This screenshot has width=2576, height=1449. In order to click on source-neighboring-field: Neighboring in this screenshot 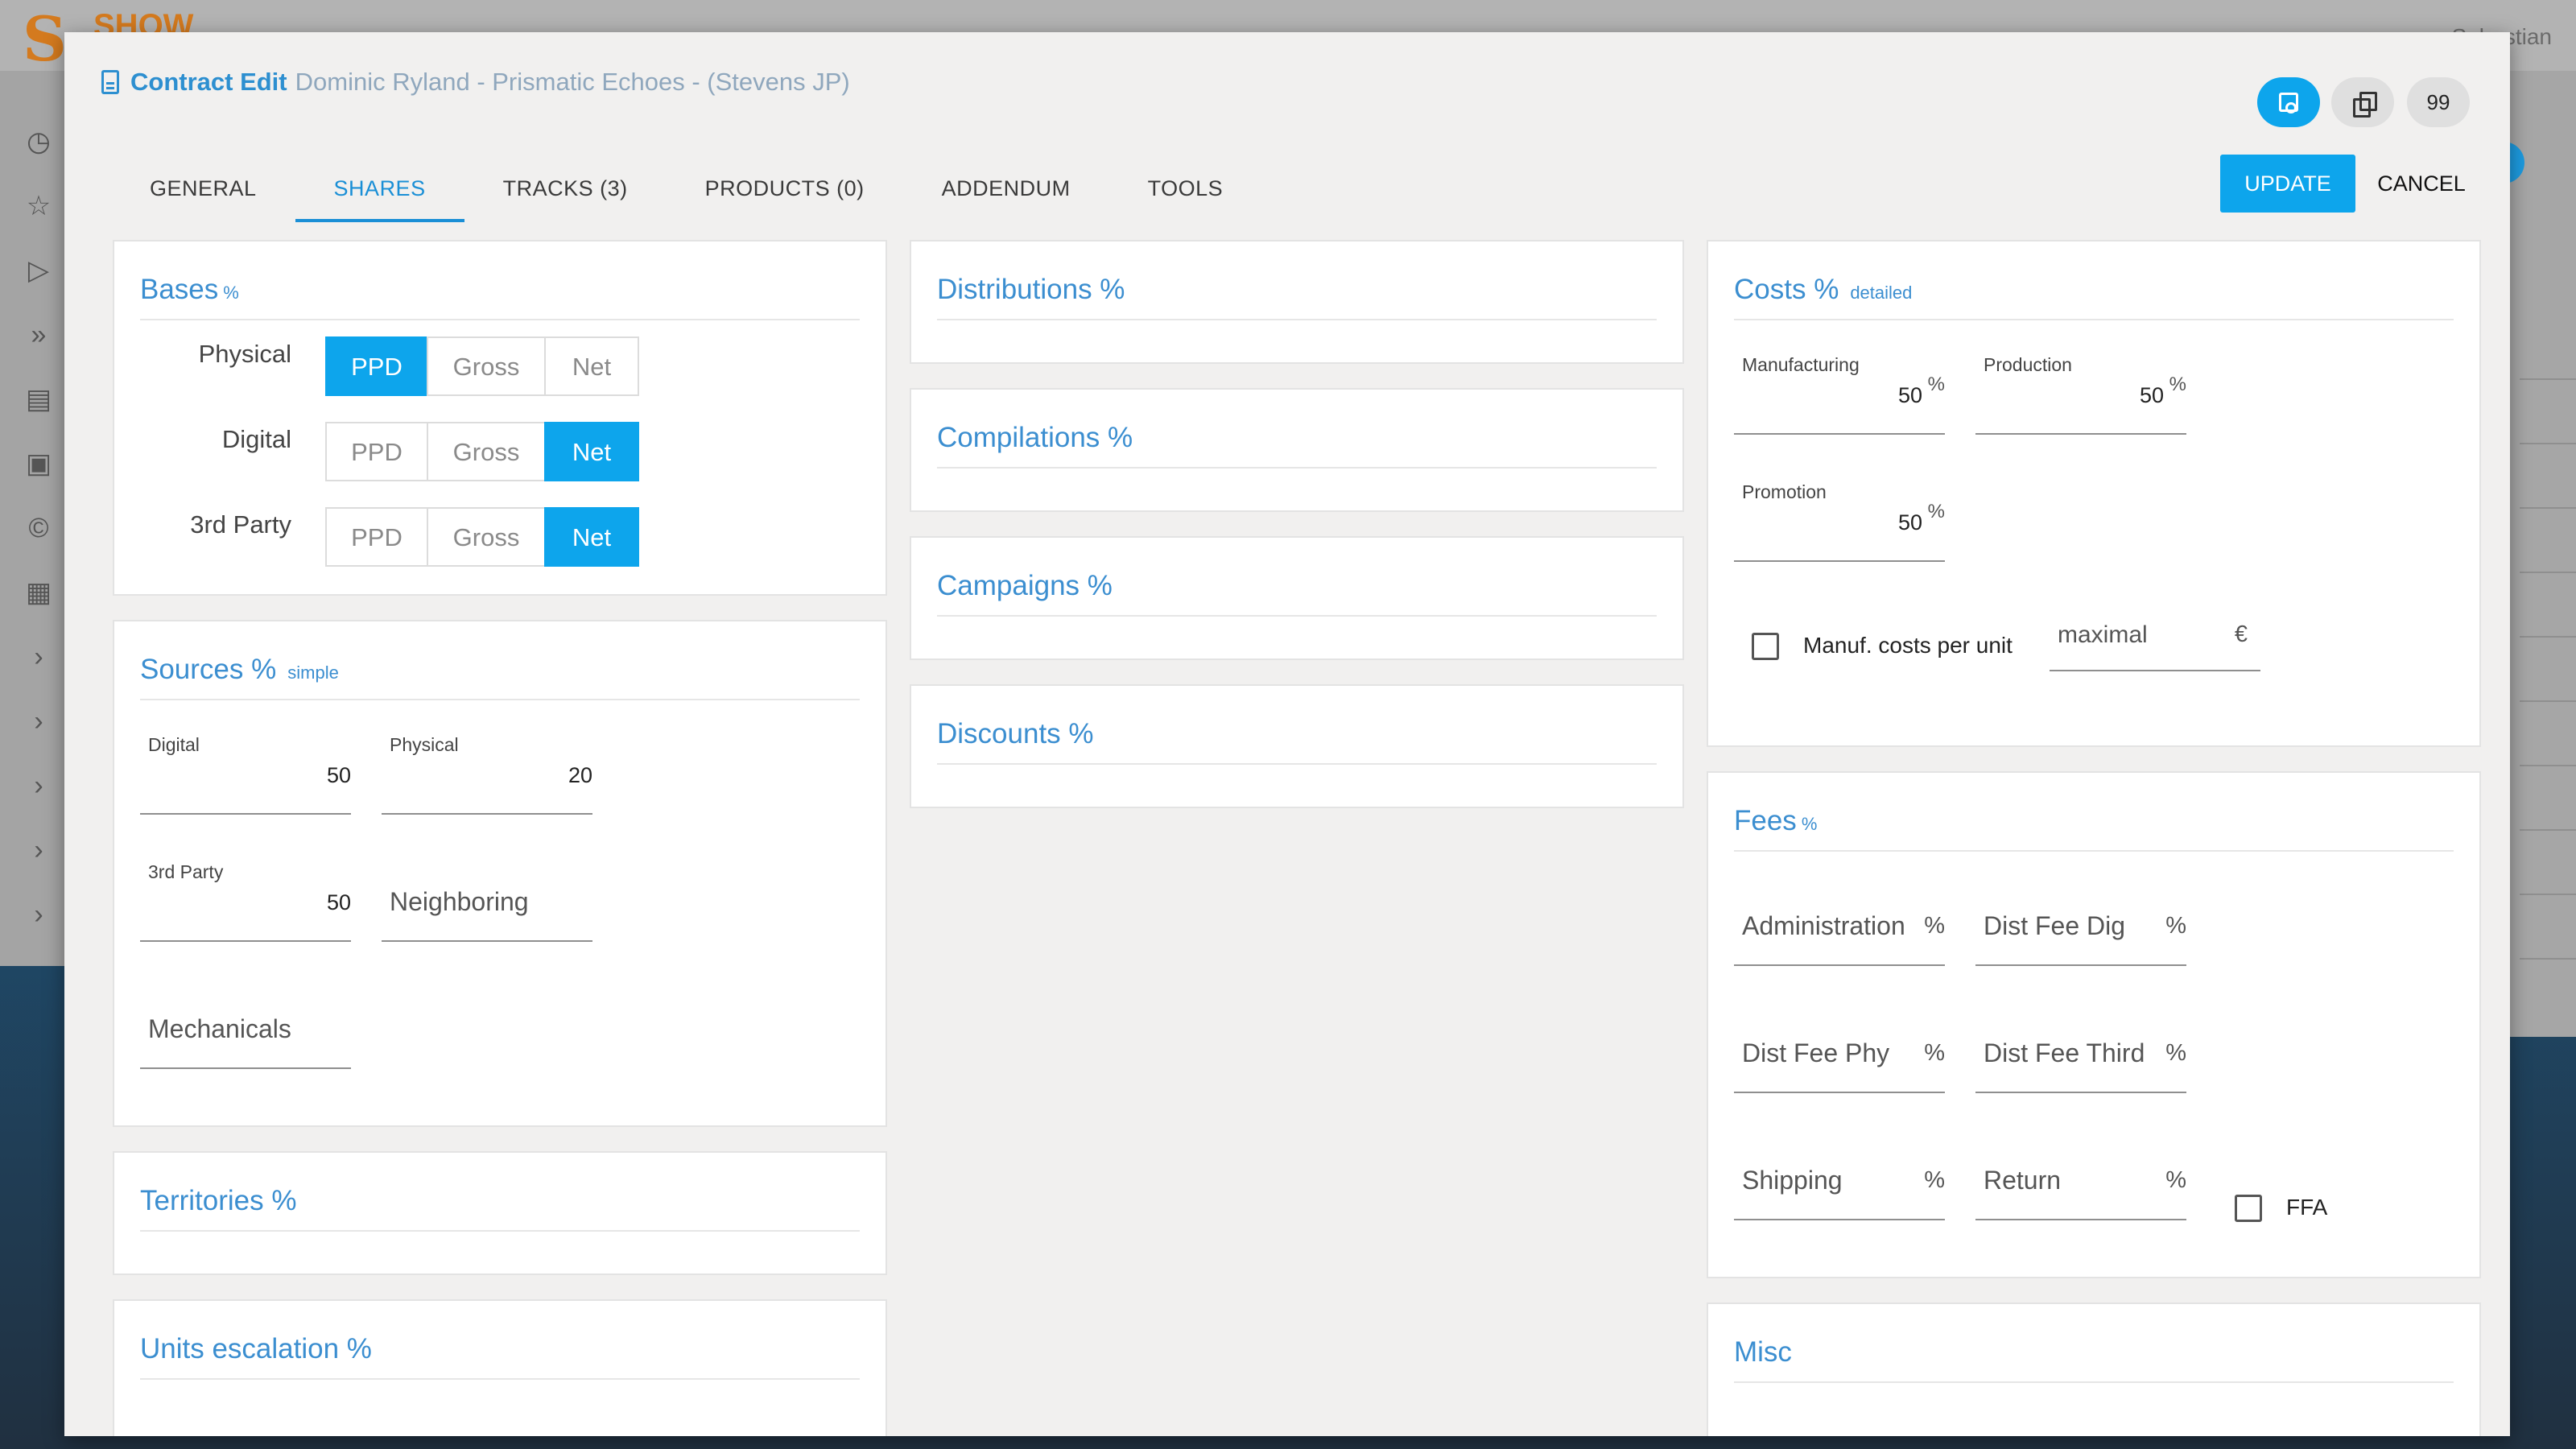, I will do `click(487, 893)`.